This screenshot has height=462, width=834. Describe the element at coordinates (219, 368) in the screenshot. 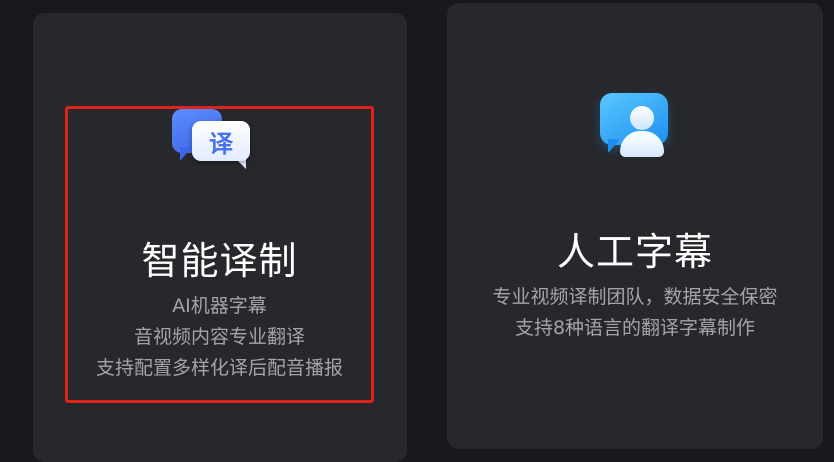

I see `description-line: 支持配置多样化译后配音播报` at that location.